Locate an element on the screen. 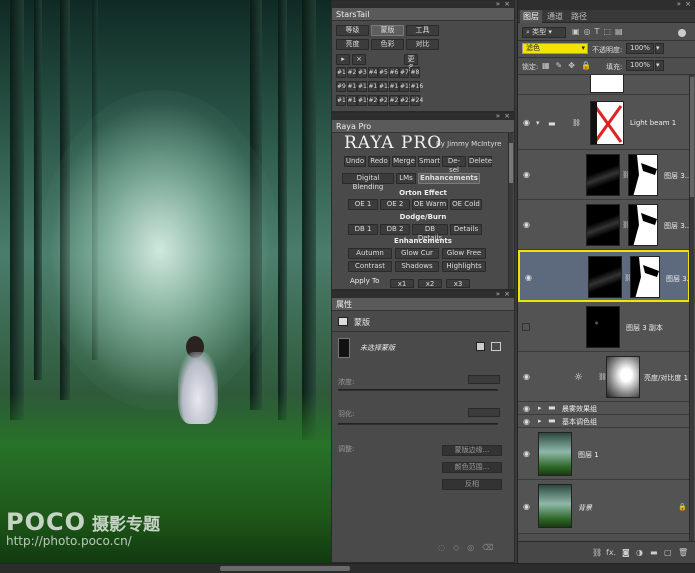 Image resolution: width=695 pixels, height=573 pixels. raya-tab-digital-blending: Digital Blending is located at coordinates (368, 182).